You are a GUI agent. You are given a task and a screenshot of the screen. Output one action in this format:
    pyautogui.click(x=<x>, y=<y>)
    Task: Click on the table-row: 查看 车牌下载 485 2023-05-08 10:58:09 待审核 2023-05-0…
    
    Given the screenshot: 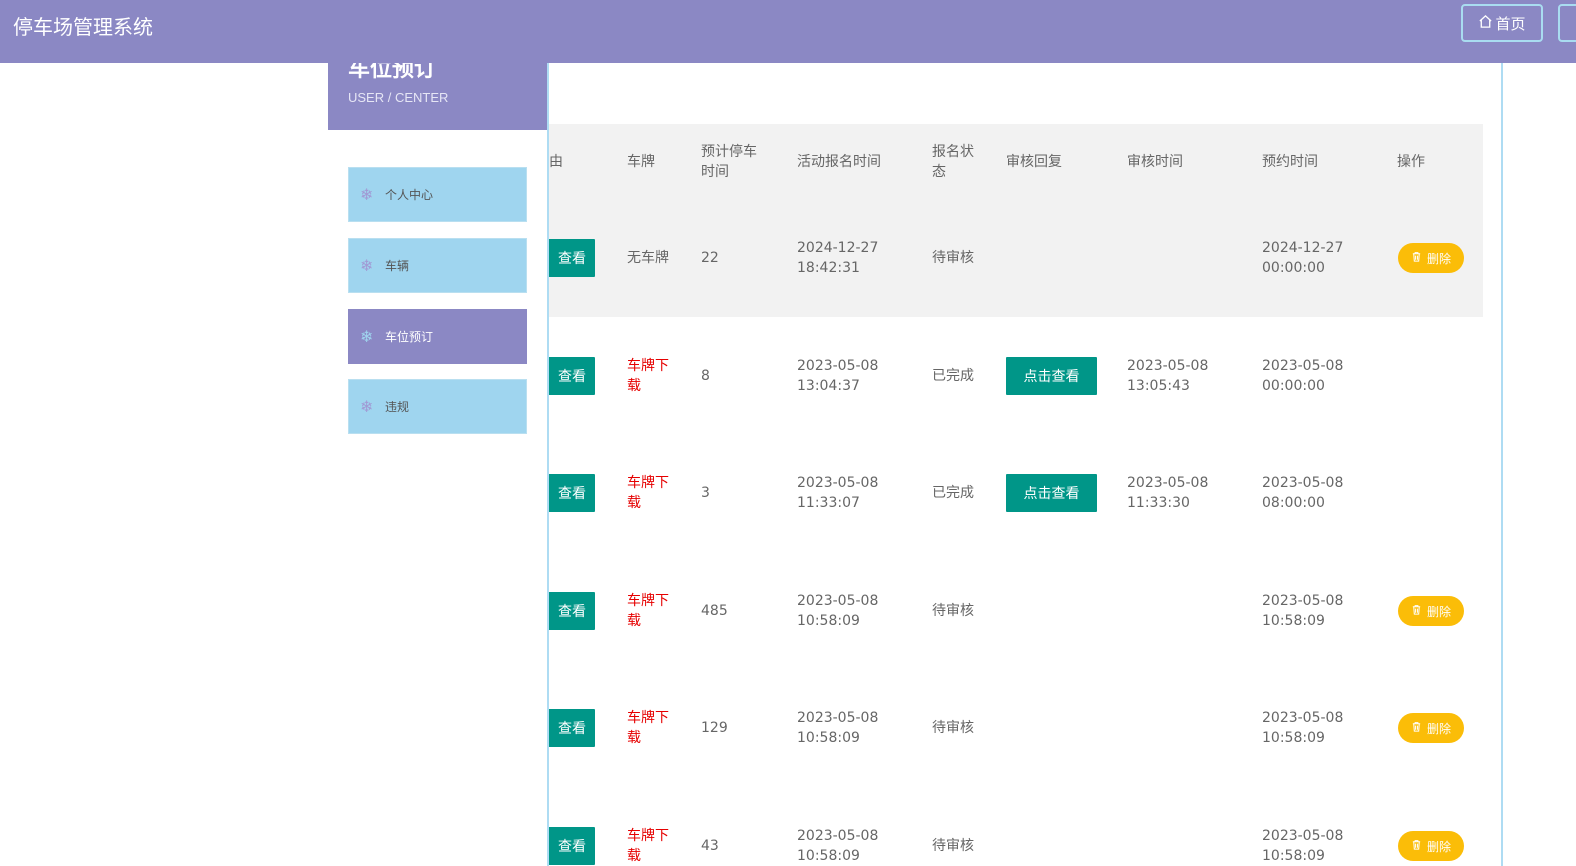 What is the action you would take?
    pyautogui.click(x=1016, y=611)
    